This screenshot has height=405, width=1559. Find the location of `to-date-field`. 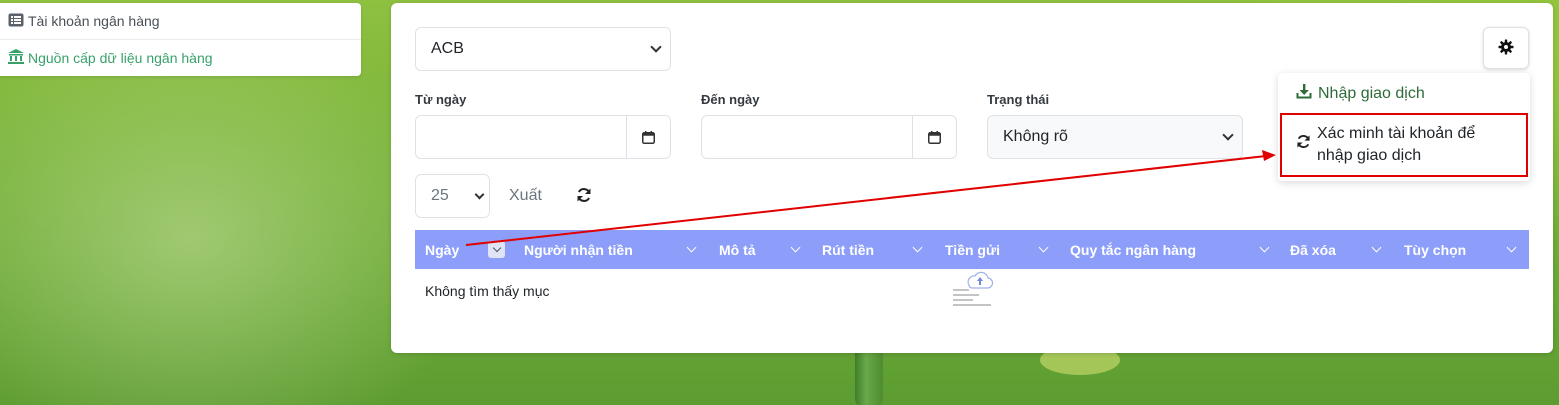

to-date-field is located at coordinates (829, 137).